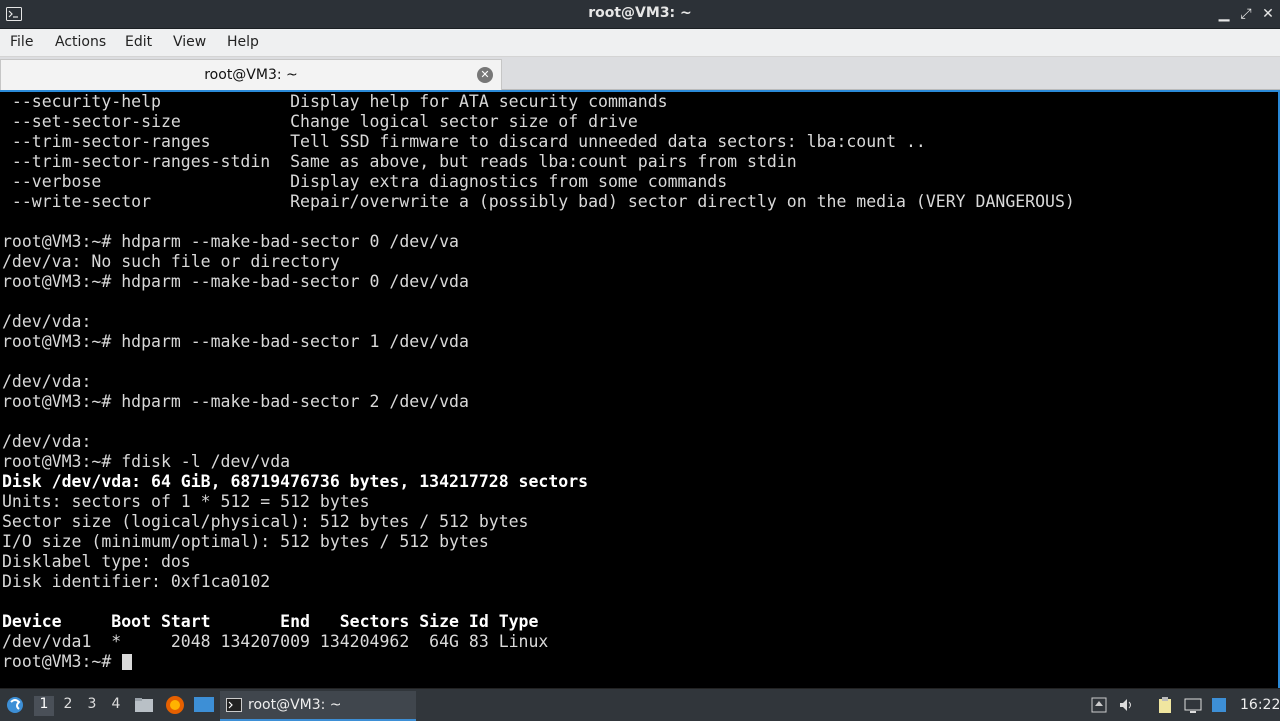  I want to click on terminal-line: root@VM3:~# fdisk -l /dev/vda, so click(146, 461).